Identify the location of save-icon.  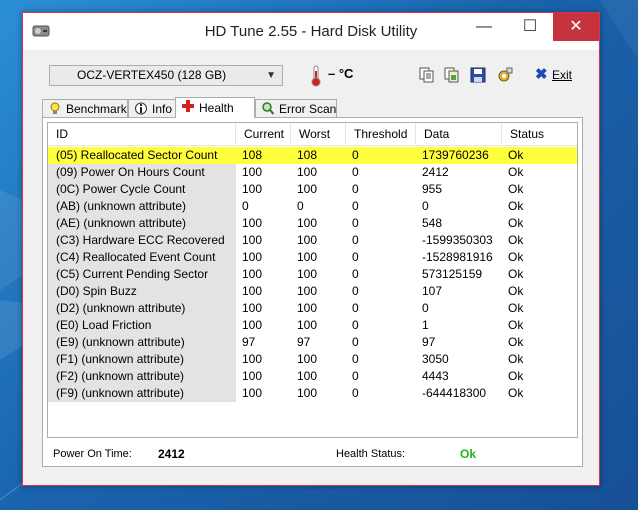
(478, 75).